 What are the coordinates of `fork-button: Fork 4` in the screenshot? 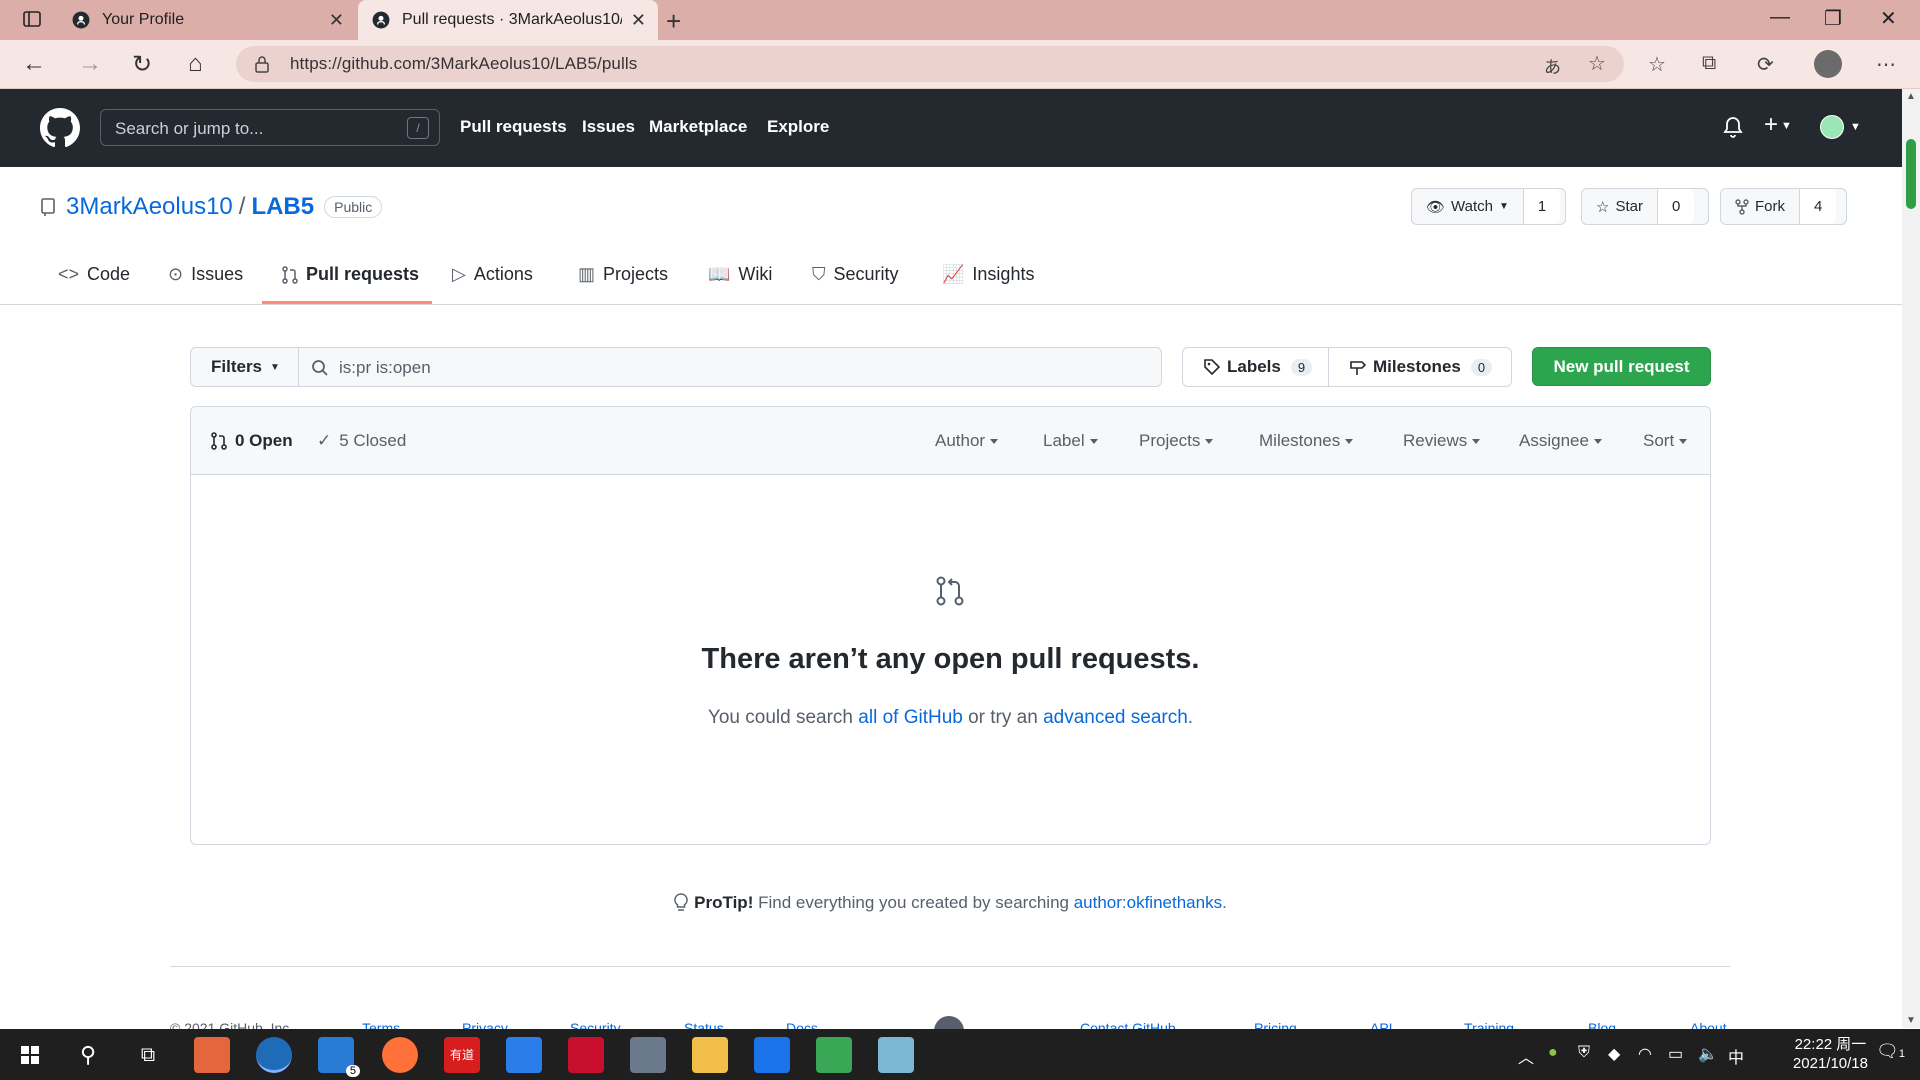 It's located at (1783, 206).